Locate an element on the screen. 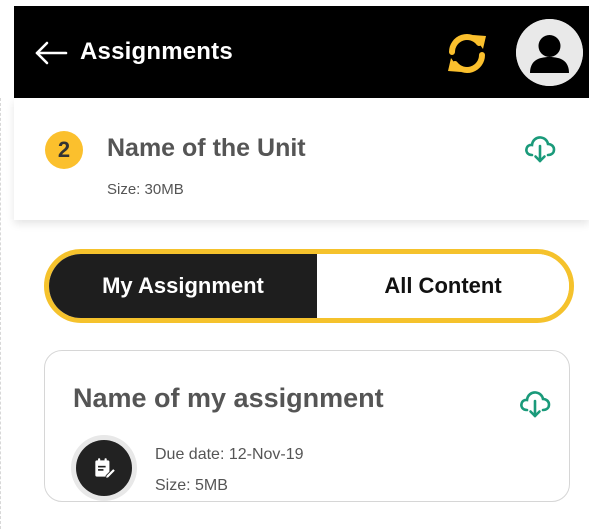  arrow-left-icon is located at coordinates (51, 53).